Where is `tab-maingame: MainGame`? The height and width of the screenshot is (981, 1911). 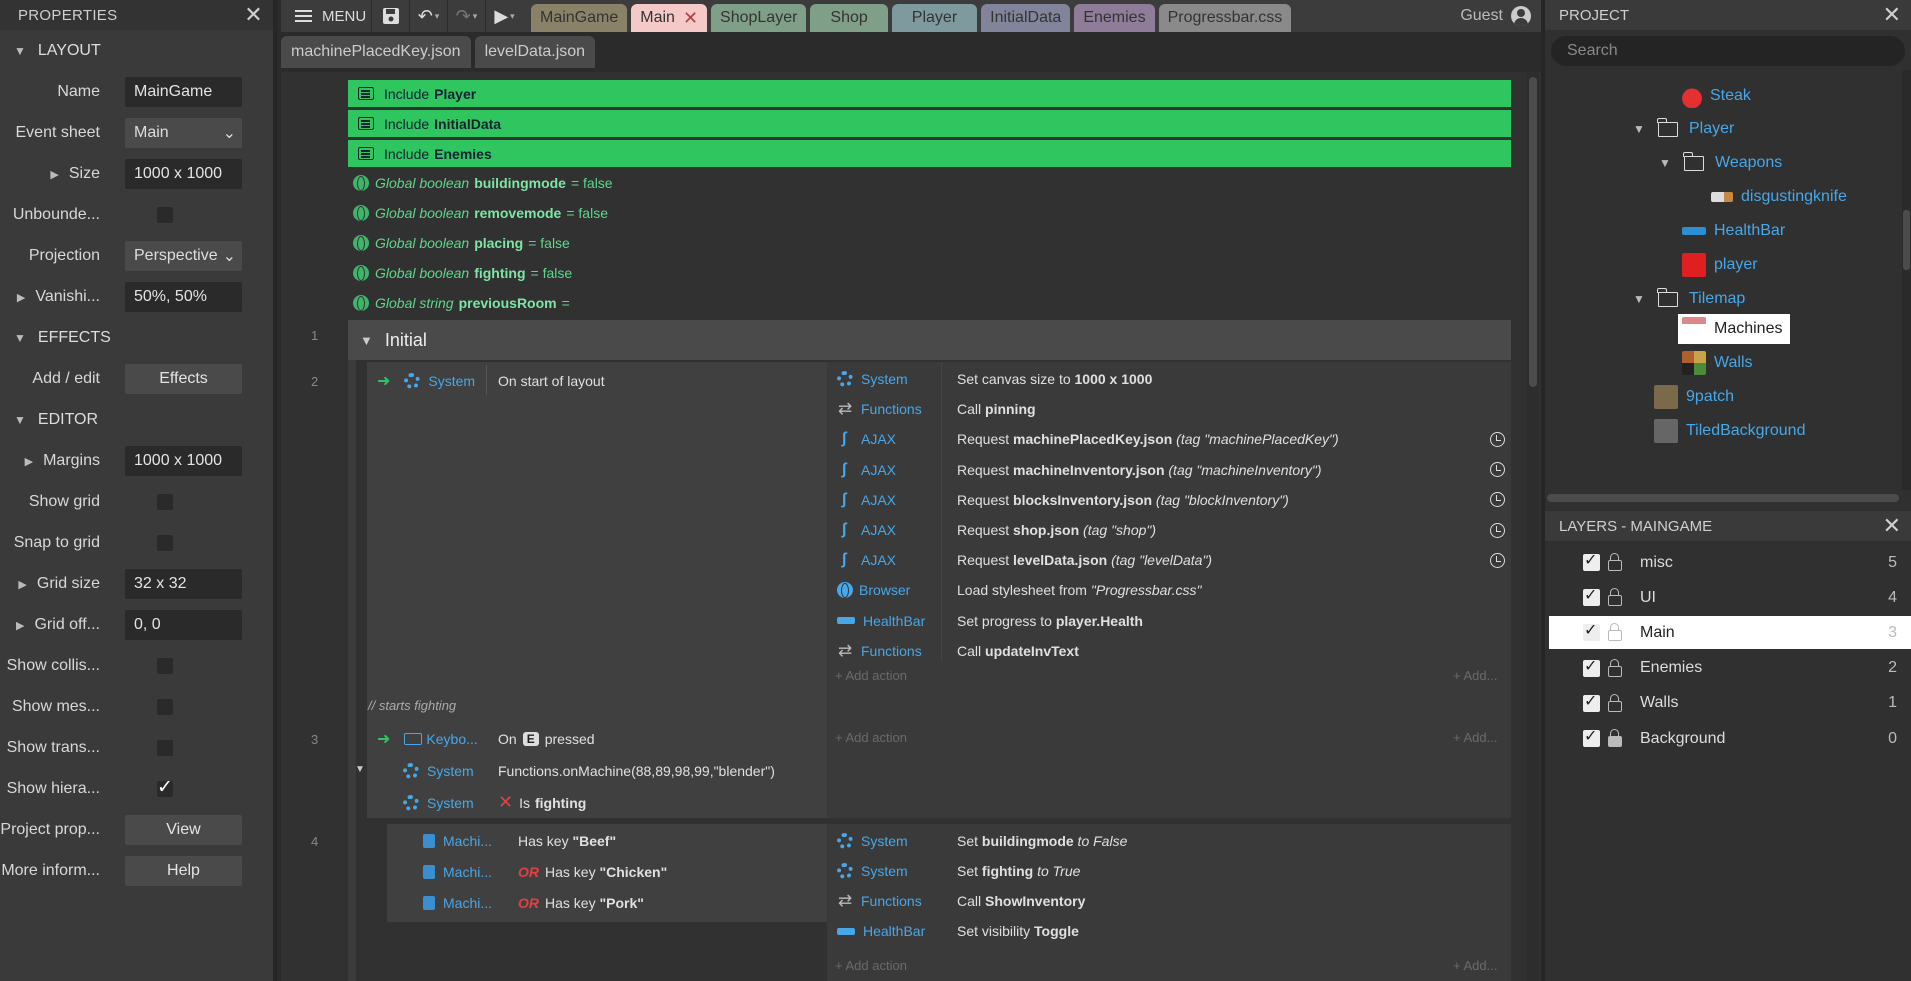
tab-maingame: MainGame is located at coordinates (579, 18).